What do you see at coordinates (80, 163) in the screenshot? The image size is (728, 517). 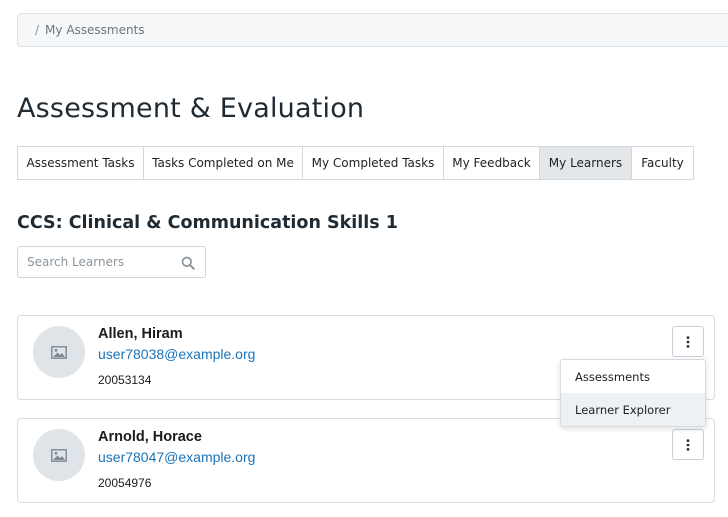 I see `tab-assessment-tasks: Assessment Tasks` at bounding box center [80, 163].